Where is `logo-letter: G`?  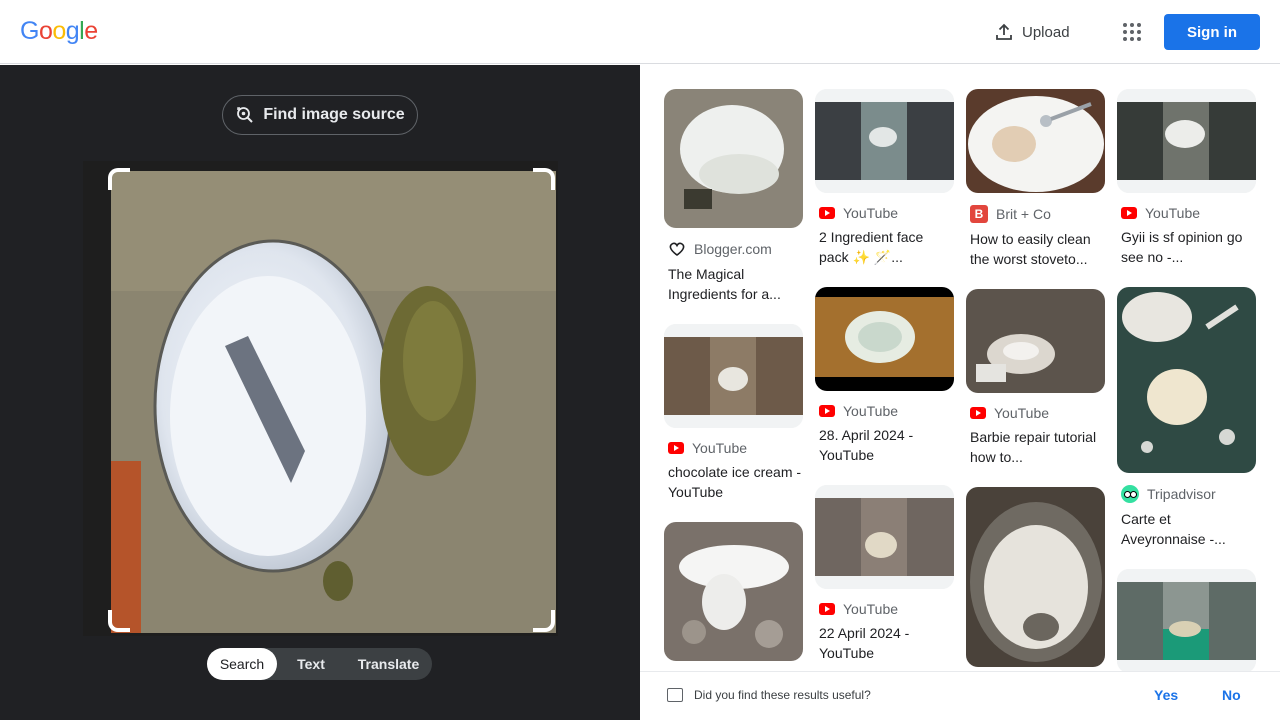
logo-letter: G is located at coordinates (29, 31).